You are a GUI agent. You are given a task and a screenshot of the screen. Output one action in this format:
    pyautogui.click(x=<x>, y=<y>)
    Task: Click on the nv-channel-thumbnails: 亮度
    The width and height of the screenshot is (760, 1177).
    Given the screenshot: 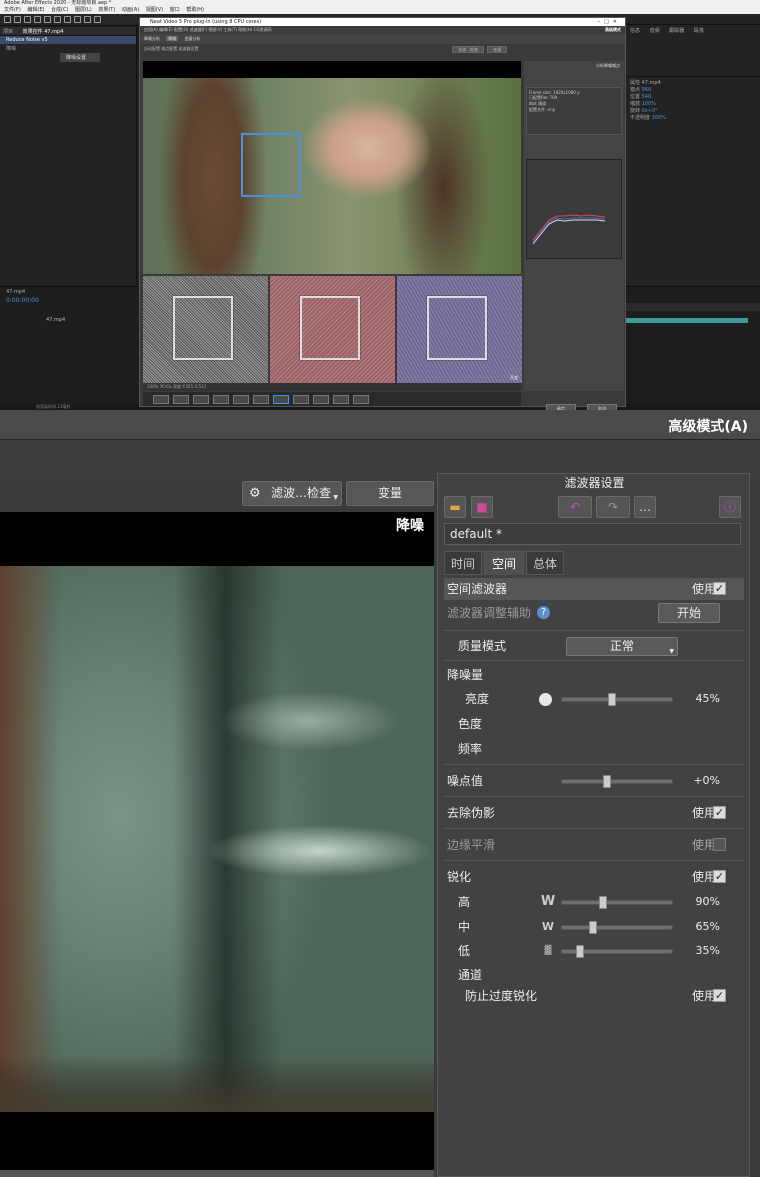 What is the action you would take?
    pyautogui.click(x=332, y=329)
    